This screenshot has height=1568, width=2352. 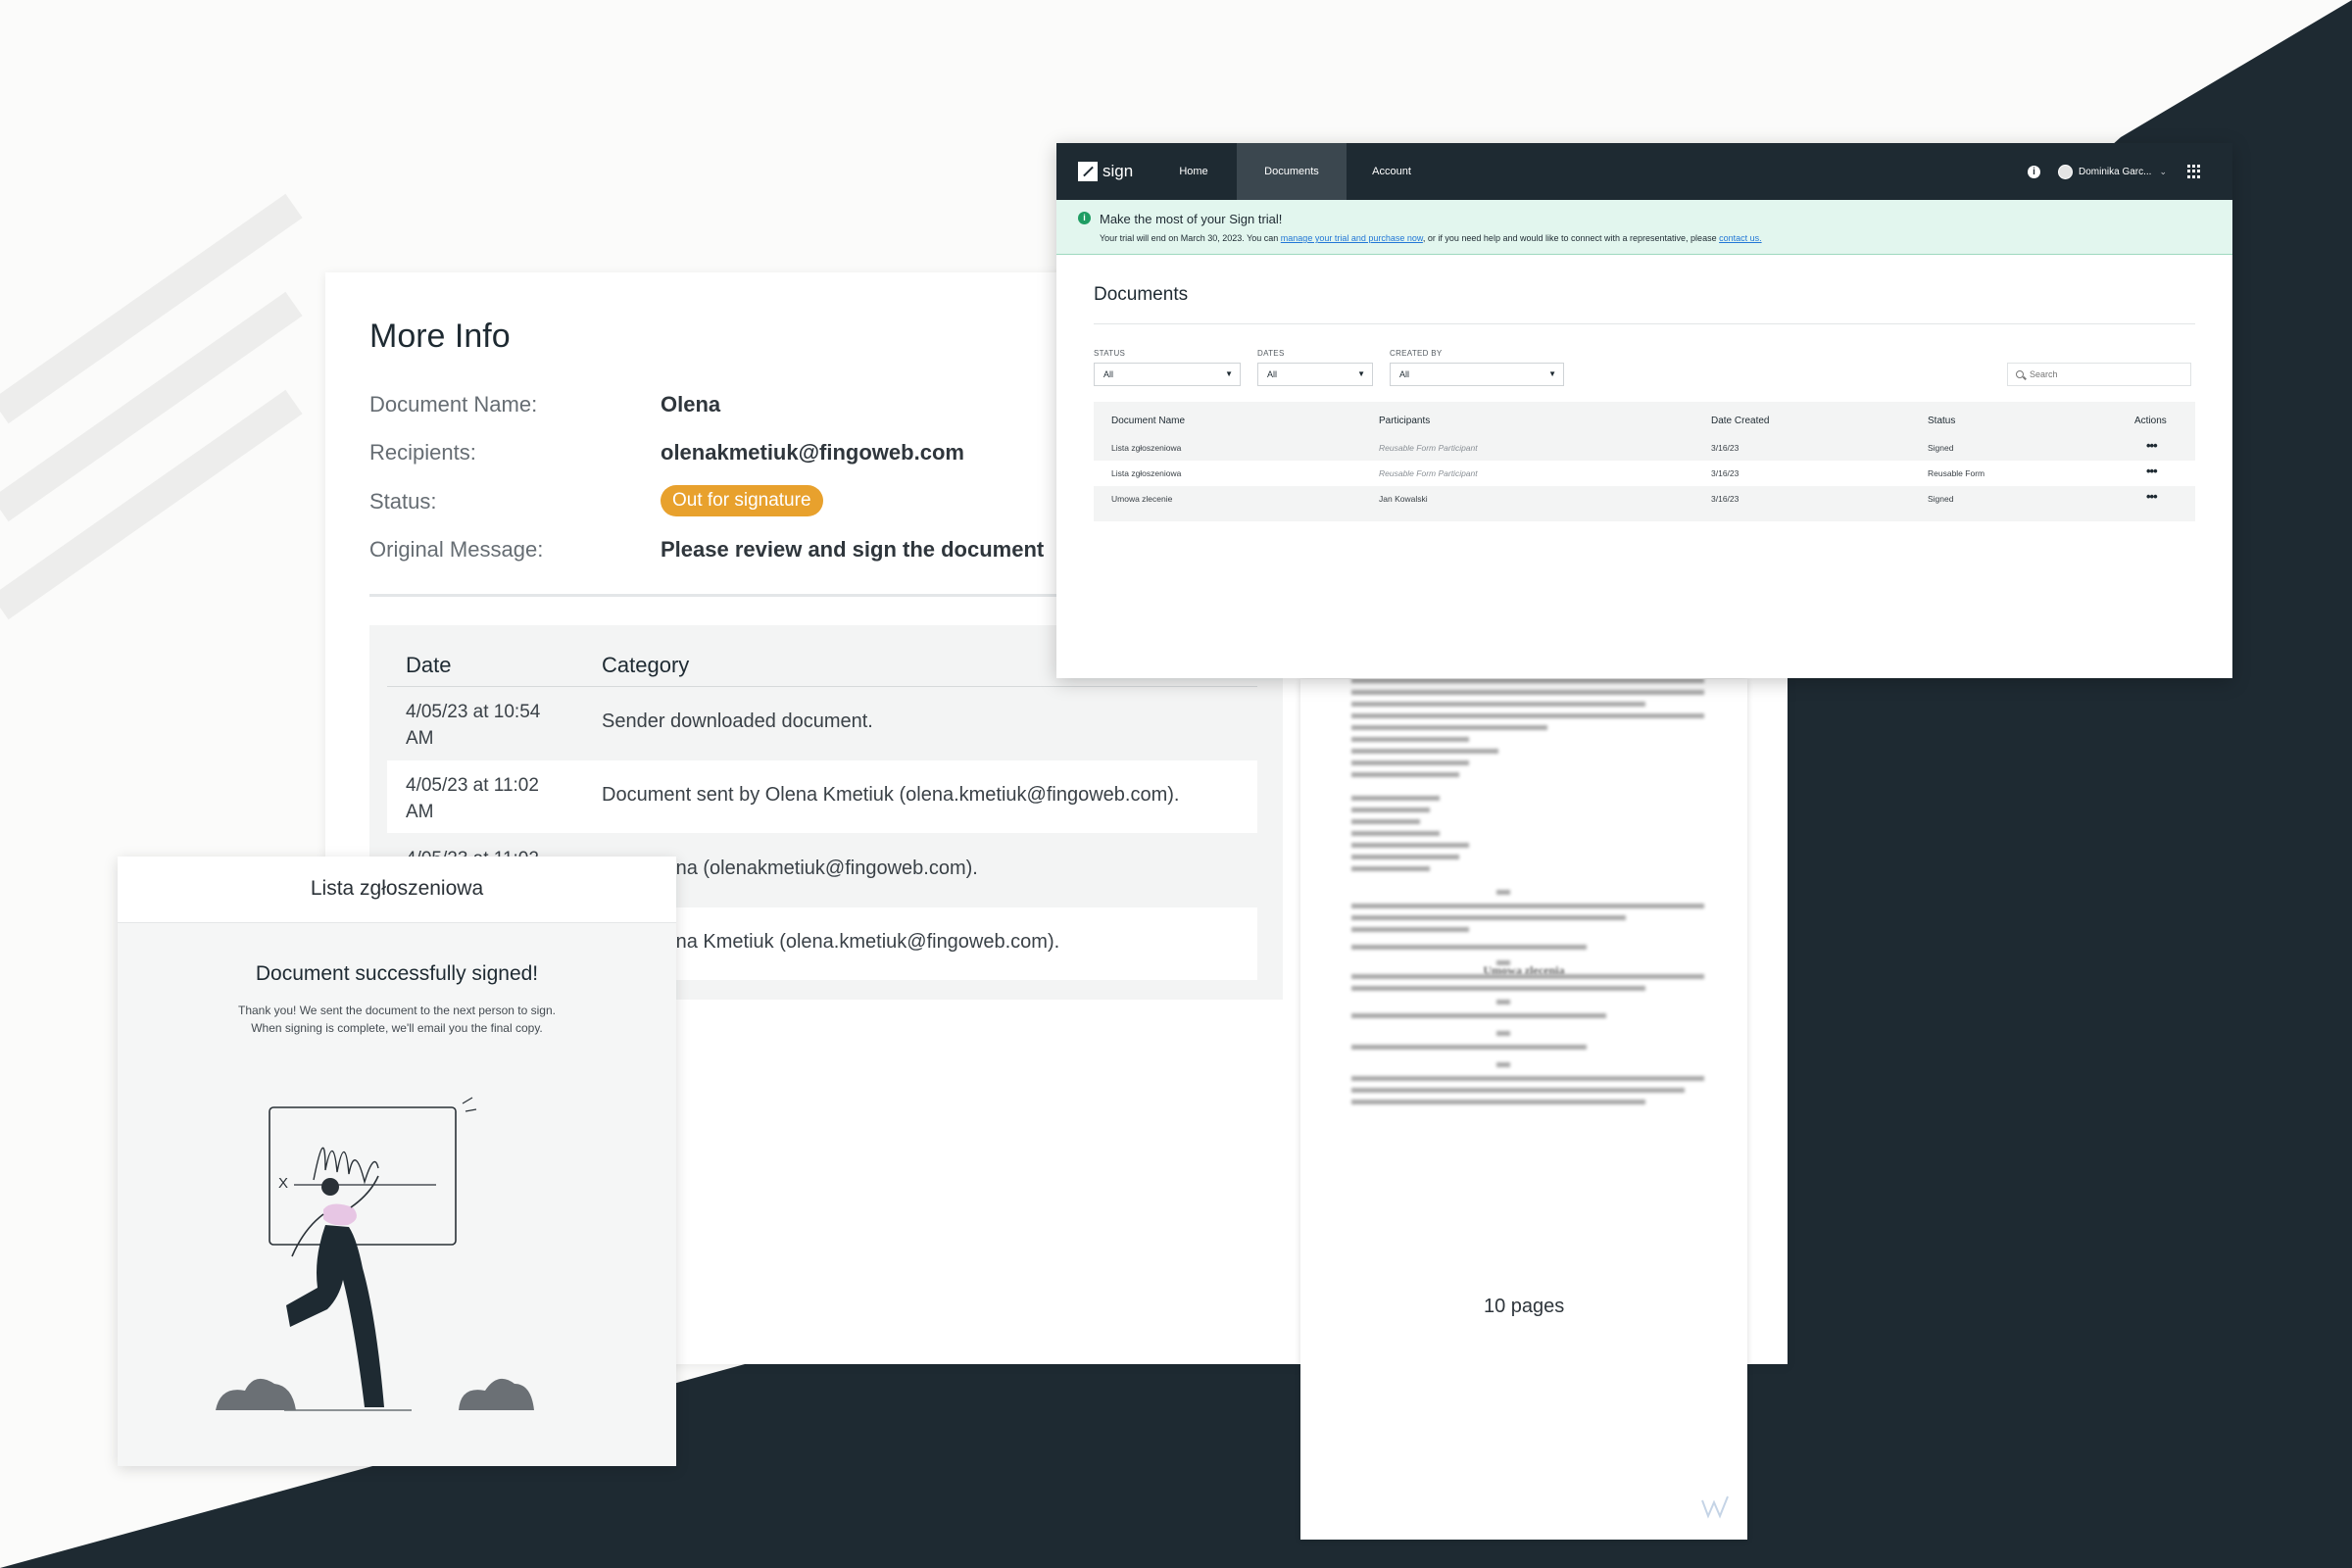 What do you see at coordinates (1141, 499) in the screenshot?
I see `row-document-name: Umowa zlecenie` at bounding box center [1141, 499].